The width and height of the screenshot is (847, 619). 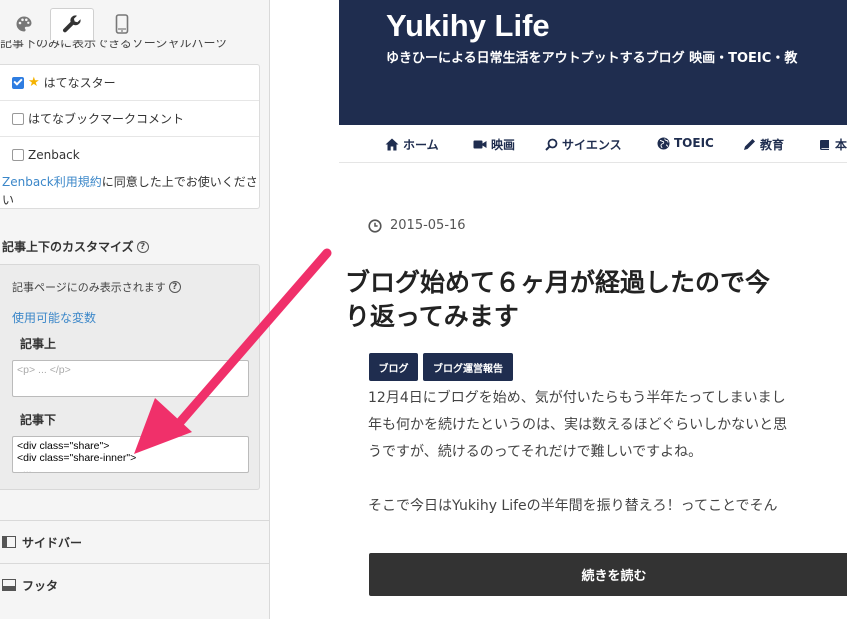 I want to click on zenback-terms-link: Zenback利用規約, so click(x=52, y=182).